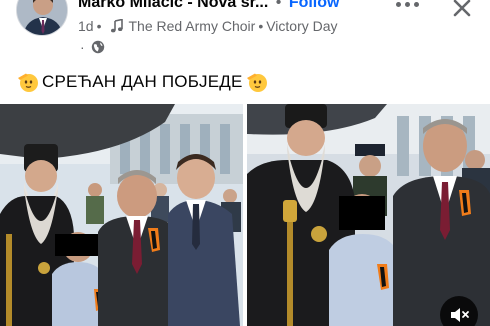  What do you see at coordinates (462, 10) in the screenshot?
I see `close-icon` at bounding box center [462, 10].